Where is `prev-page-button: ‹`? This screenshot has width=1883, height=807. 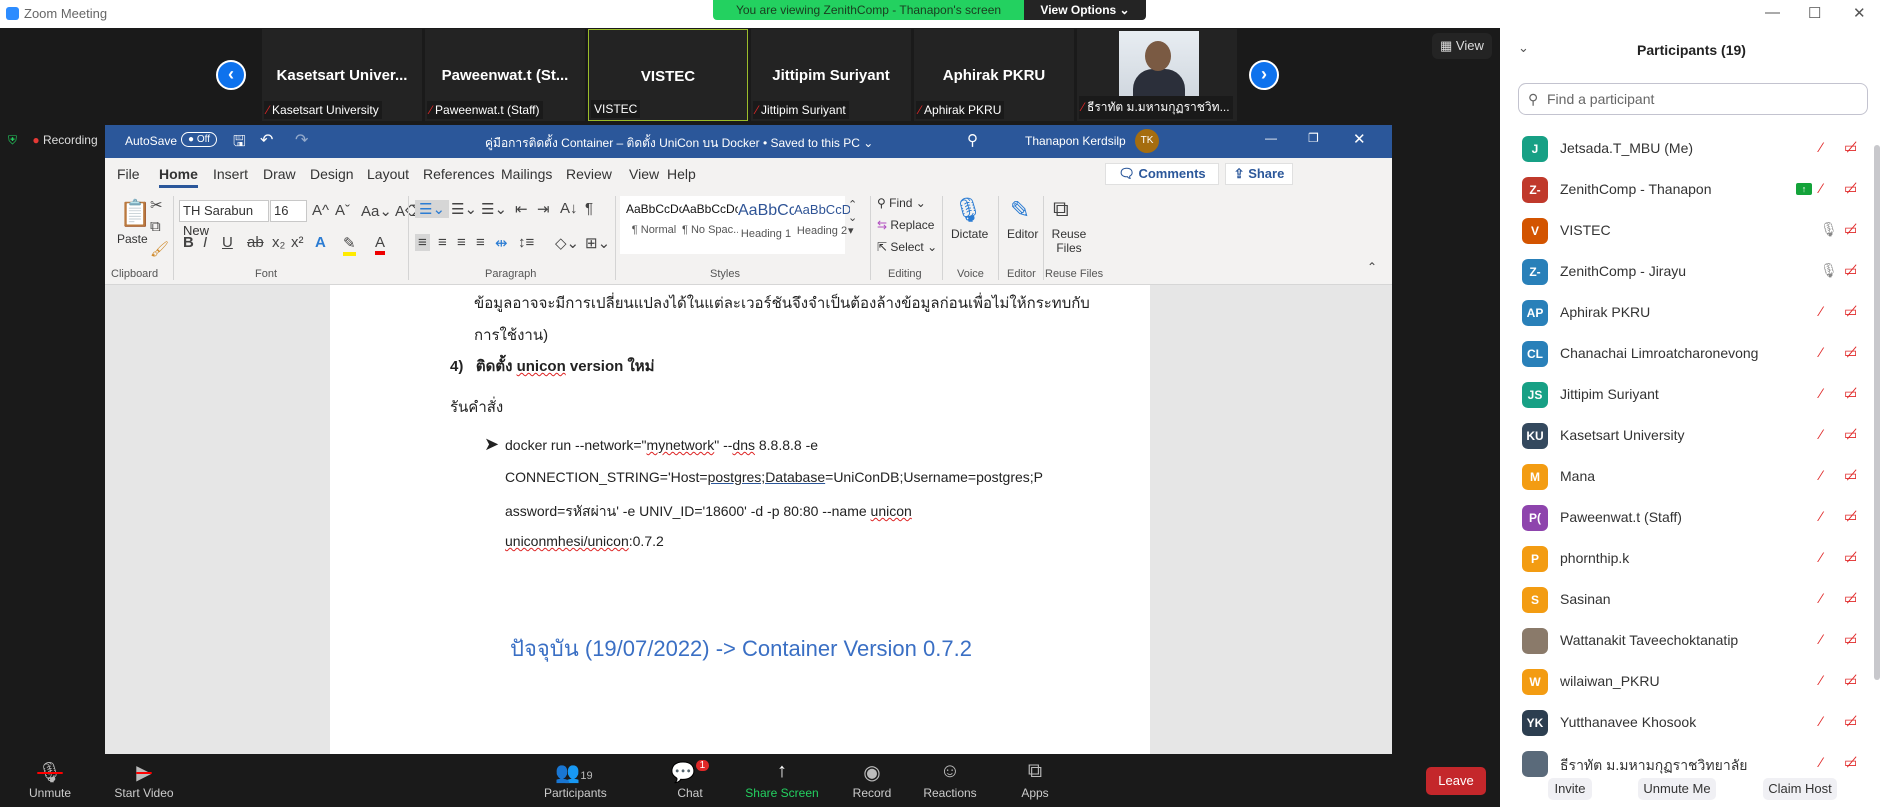 prev-page-button: ‹ is located at coordinates (231, 75).